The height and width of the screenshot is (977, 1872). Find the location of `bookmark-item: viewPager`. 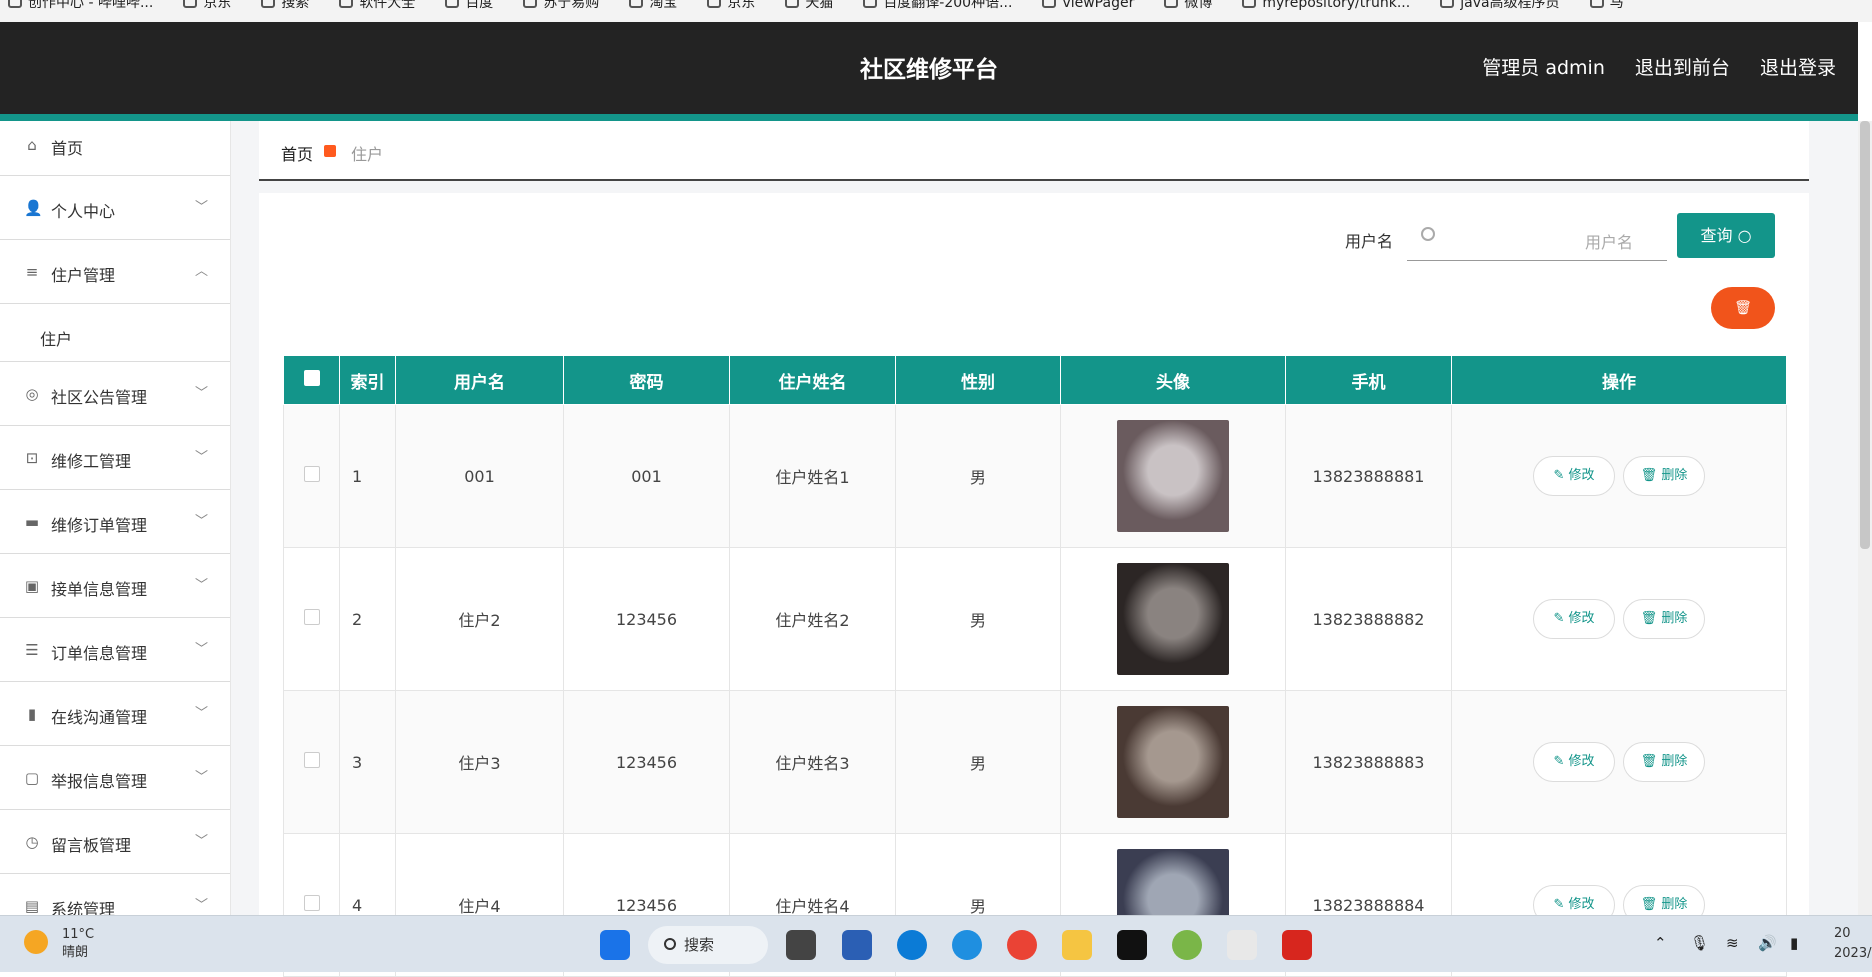

bookmark-item: viewPager is located at coordinates (1084, 5).